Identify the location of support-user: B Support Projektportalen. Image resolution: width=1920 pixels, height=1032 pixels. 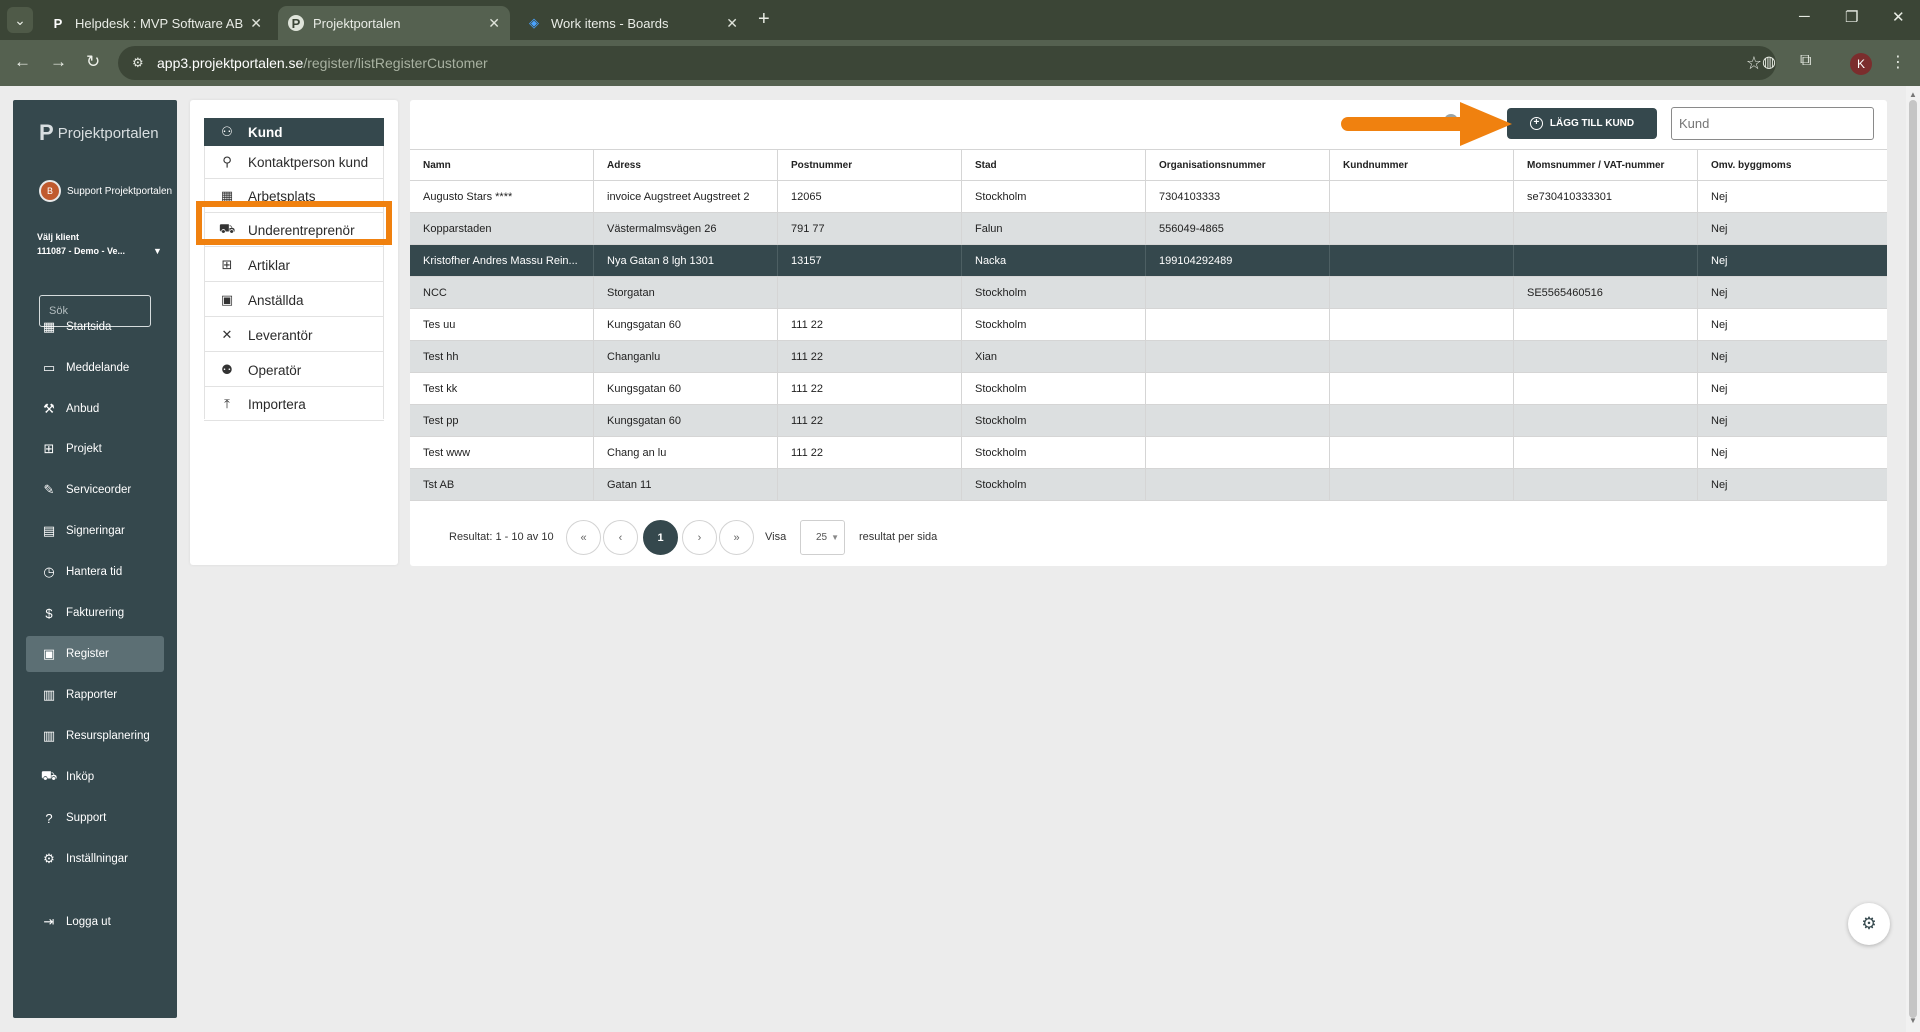
(107, 191).